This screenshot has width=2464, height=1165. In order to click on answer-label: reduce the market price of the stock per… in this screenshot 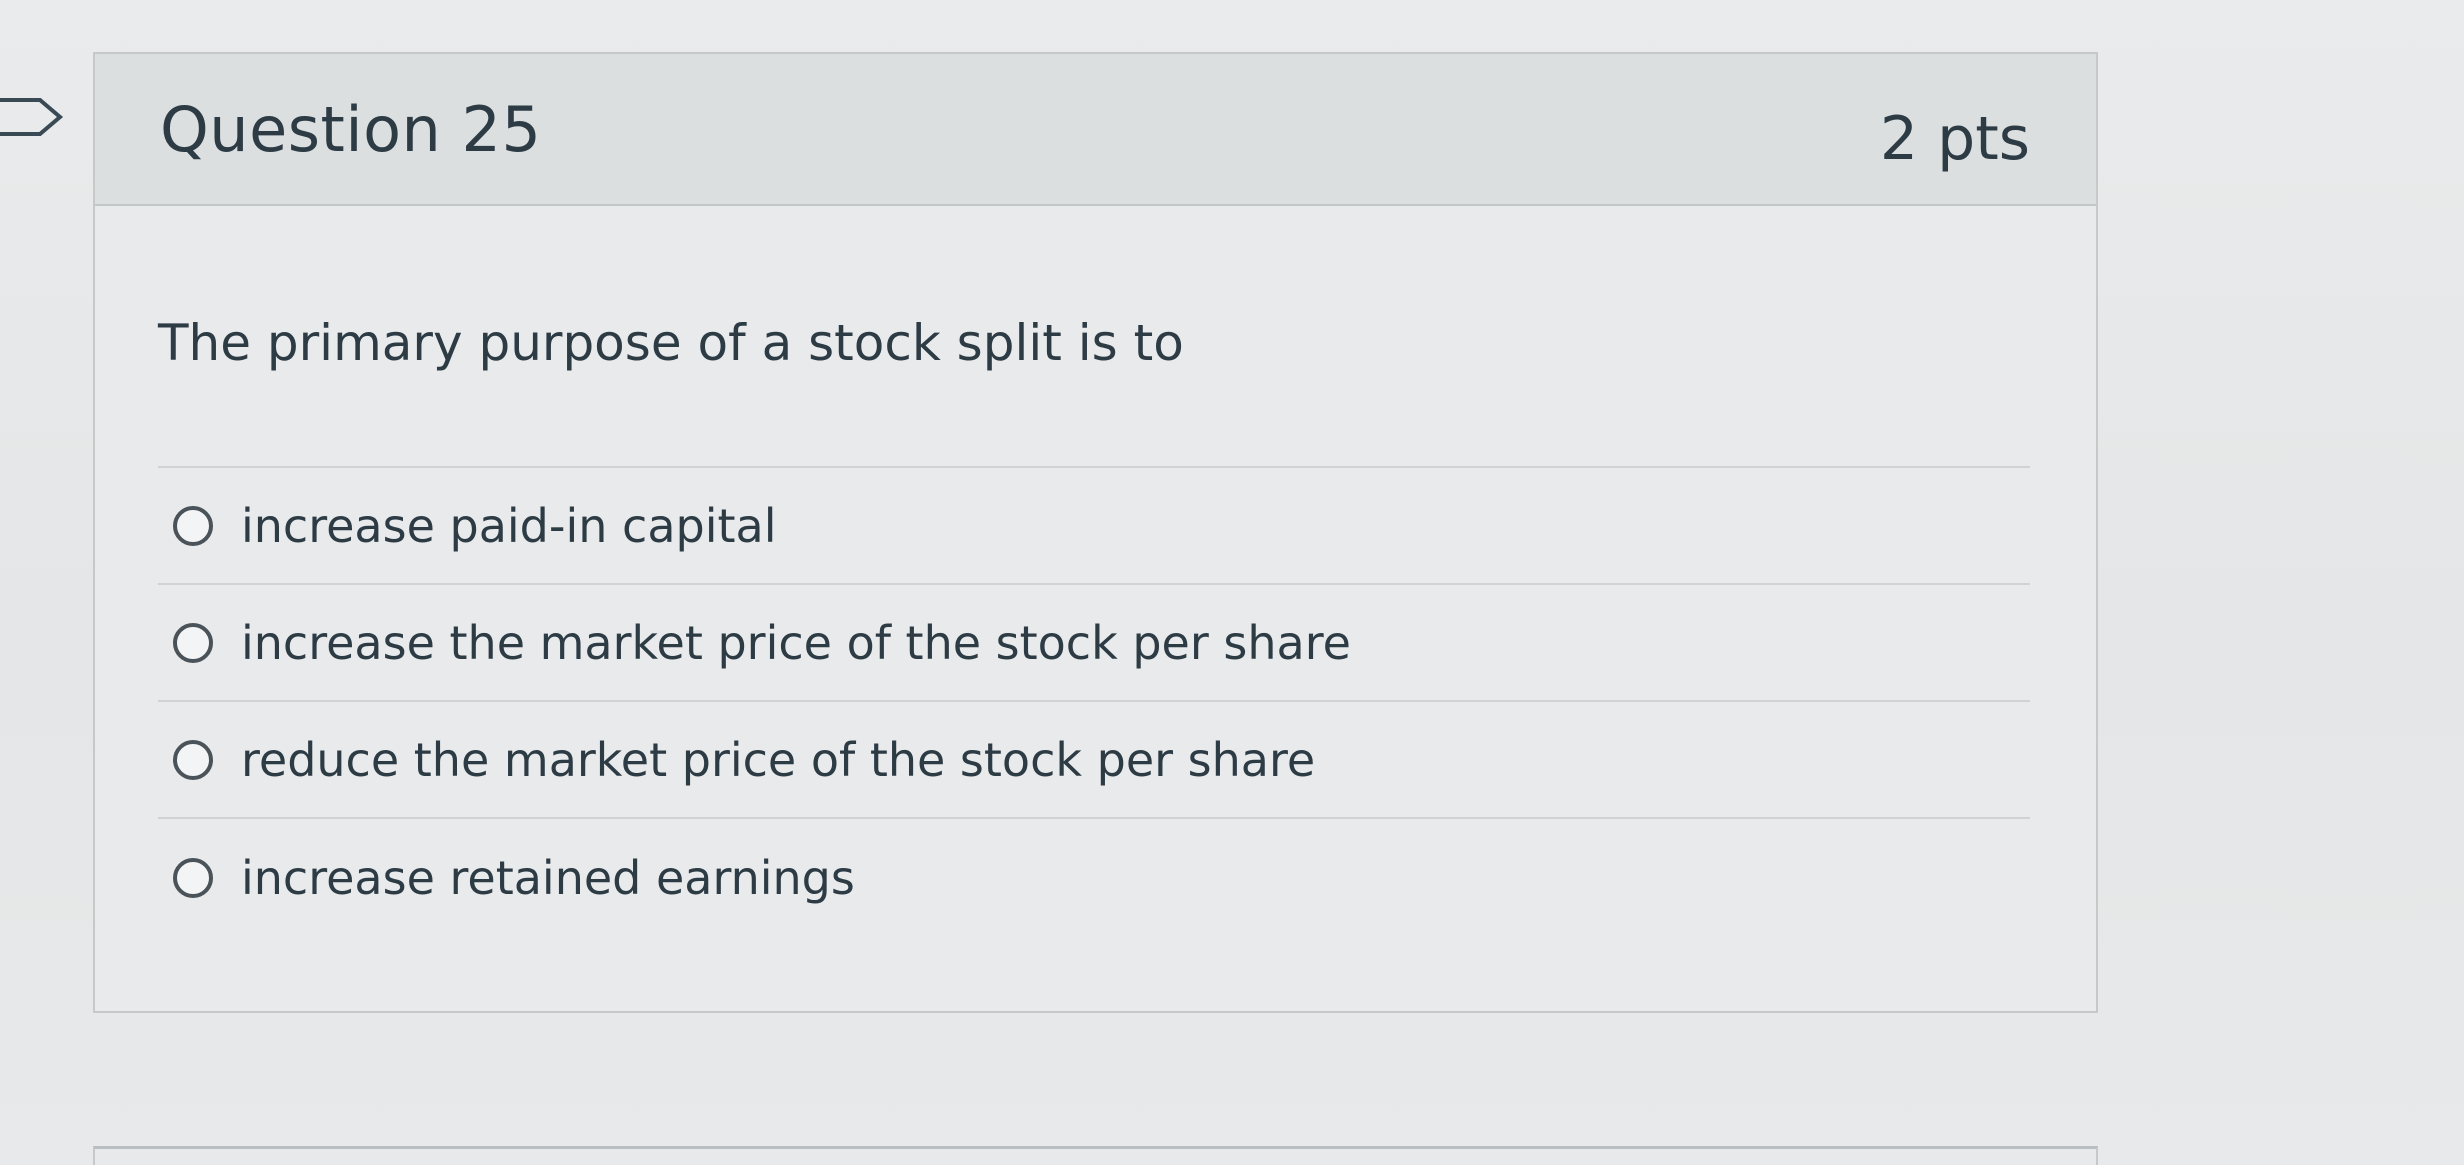, I will do `click(778, 760)`.